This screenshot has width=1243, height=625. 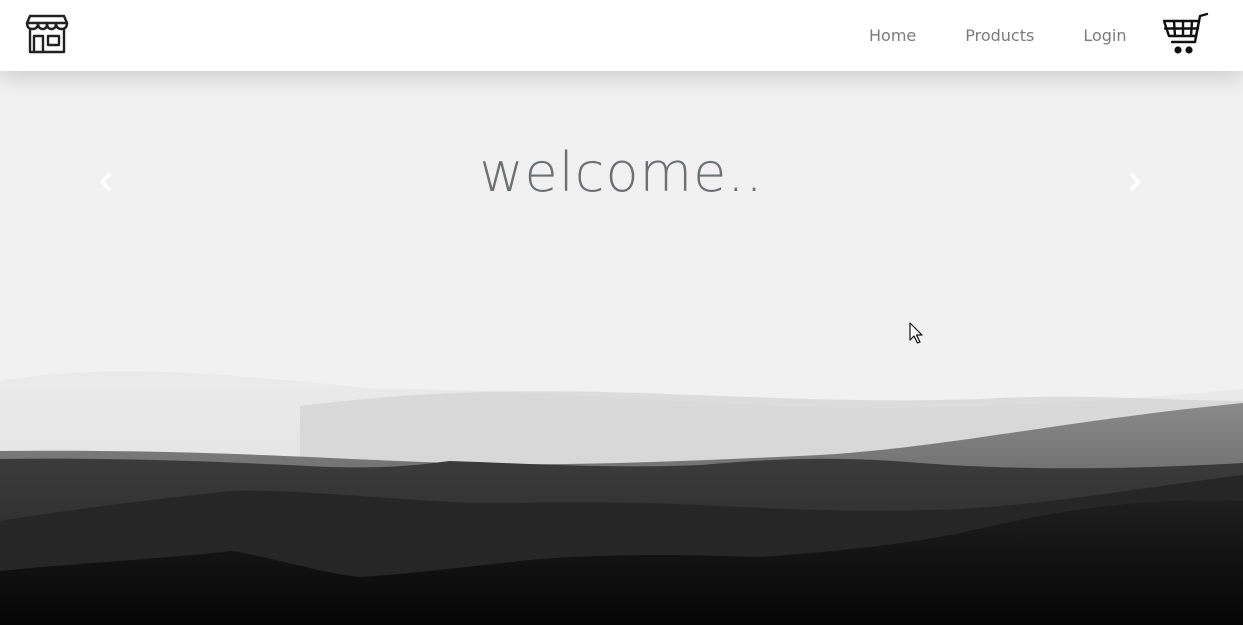 What do you see at coordinates (1104, 35) in the screenshot?
I see `nav-link-login: Login` at bounding box center [1104, 35].